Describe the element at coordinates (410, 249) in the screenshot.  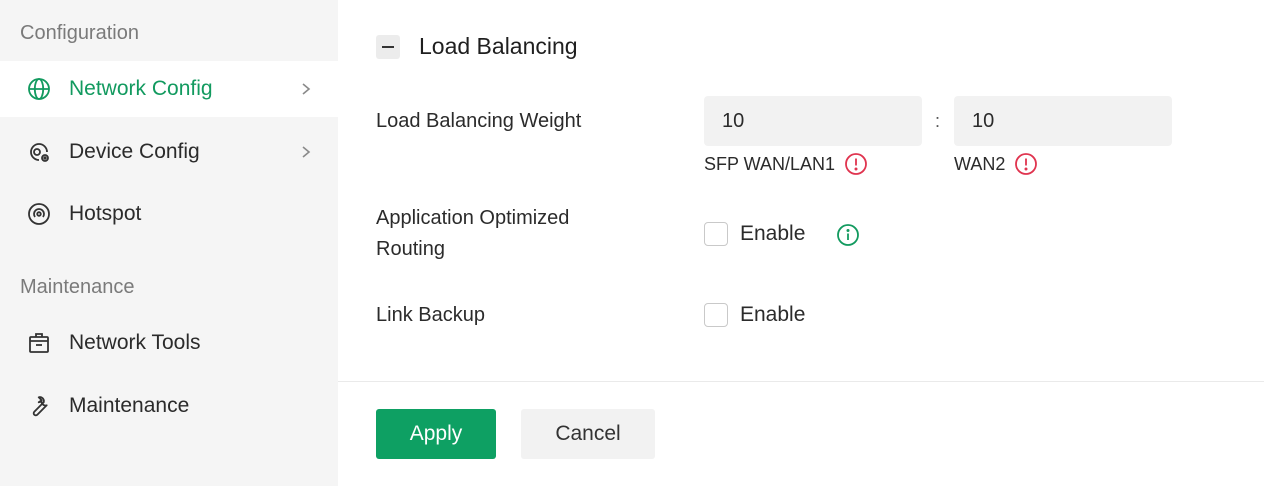
I see `app-routing-label-line2: Routing` at that location.